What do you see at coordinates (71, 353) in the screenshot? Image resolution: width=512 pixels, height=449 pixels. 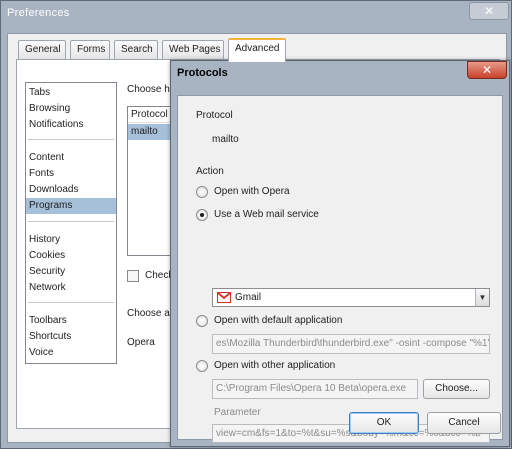 I see `category-voice: Voice` at bounding box center [71, 353].